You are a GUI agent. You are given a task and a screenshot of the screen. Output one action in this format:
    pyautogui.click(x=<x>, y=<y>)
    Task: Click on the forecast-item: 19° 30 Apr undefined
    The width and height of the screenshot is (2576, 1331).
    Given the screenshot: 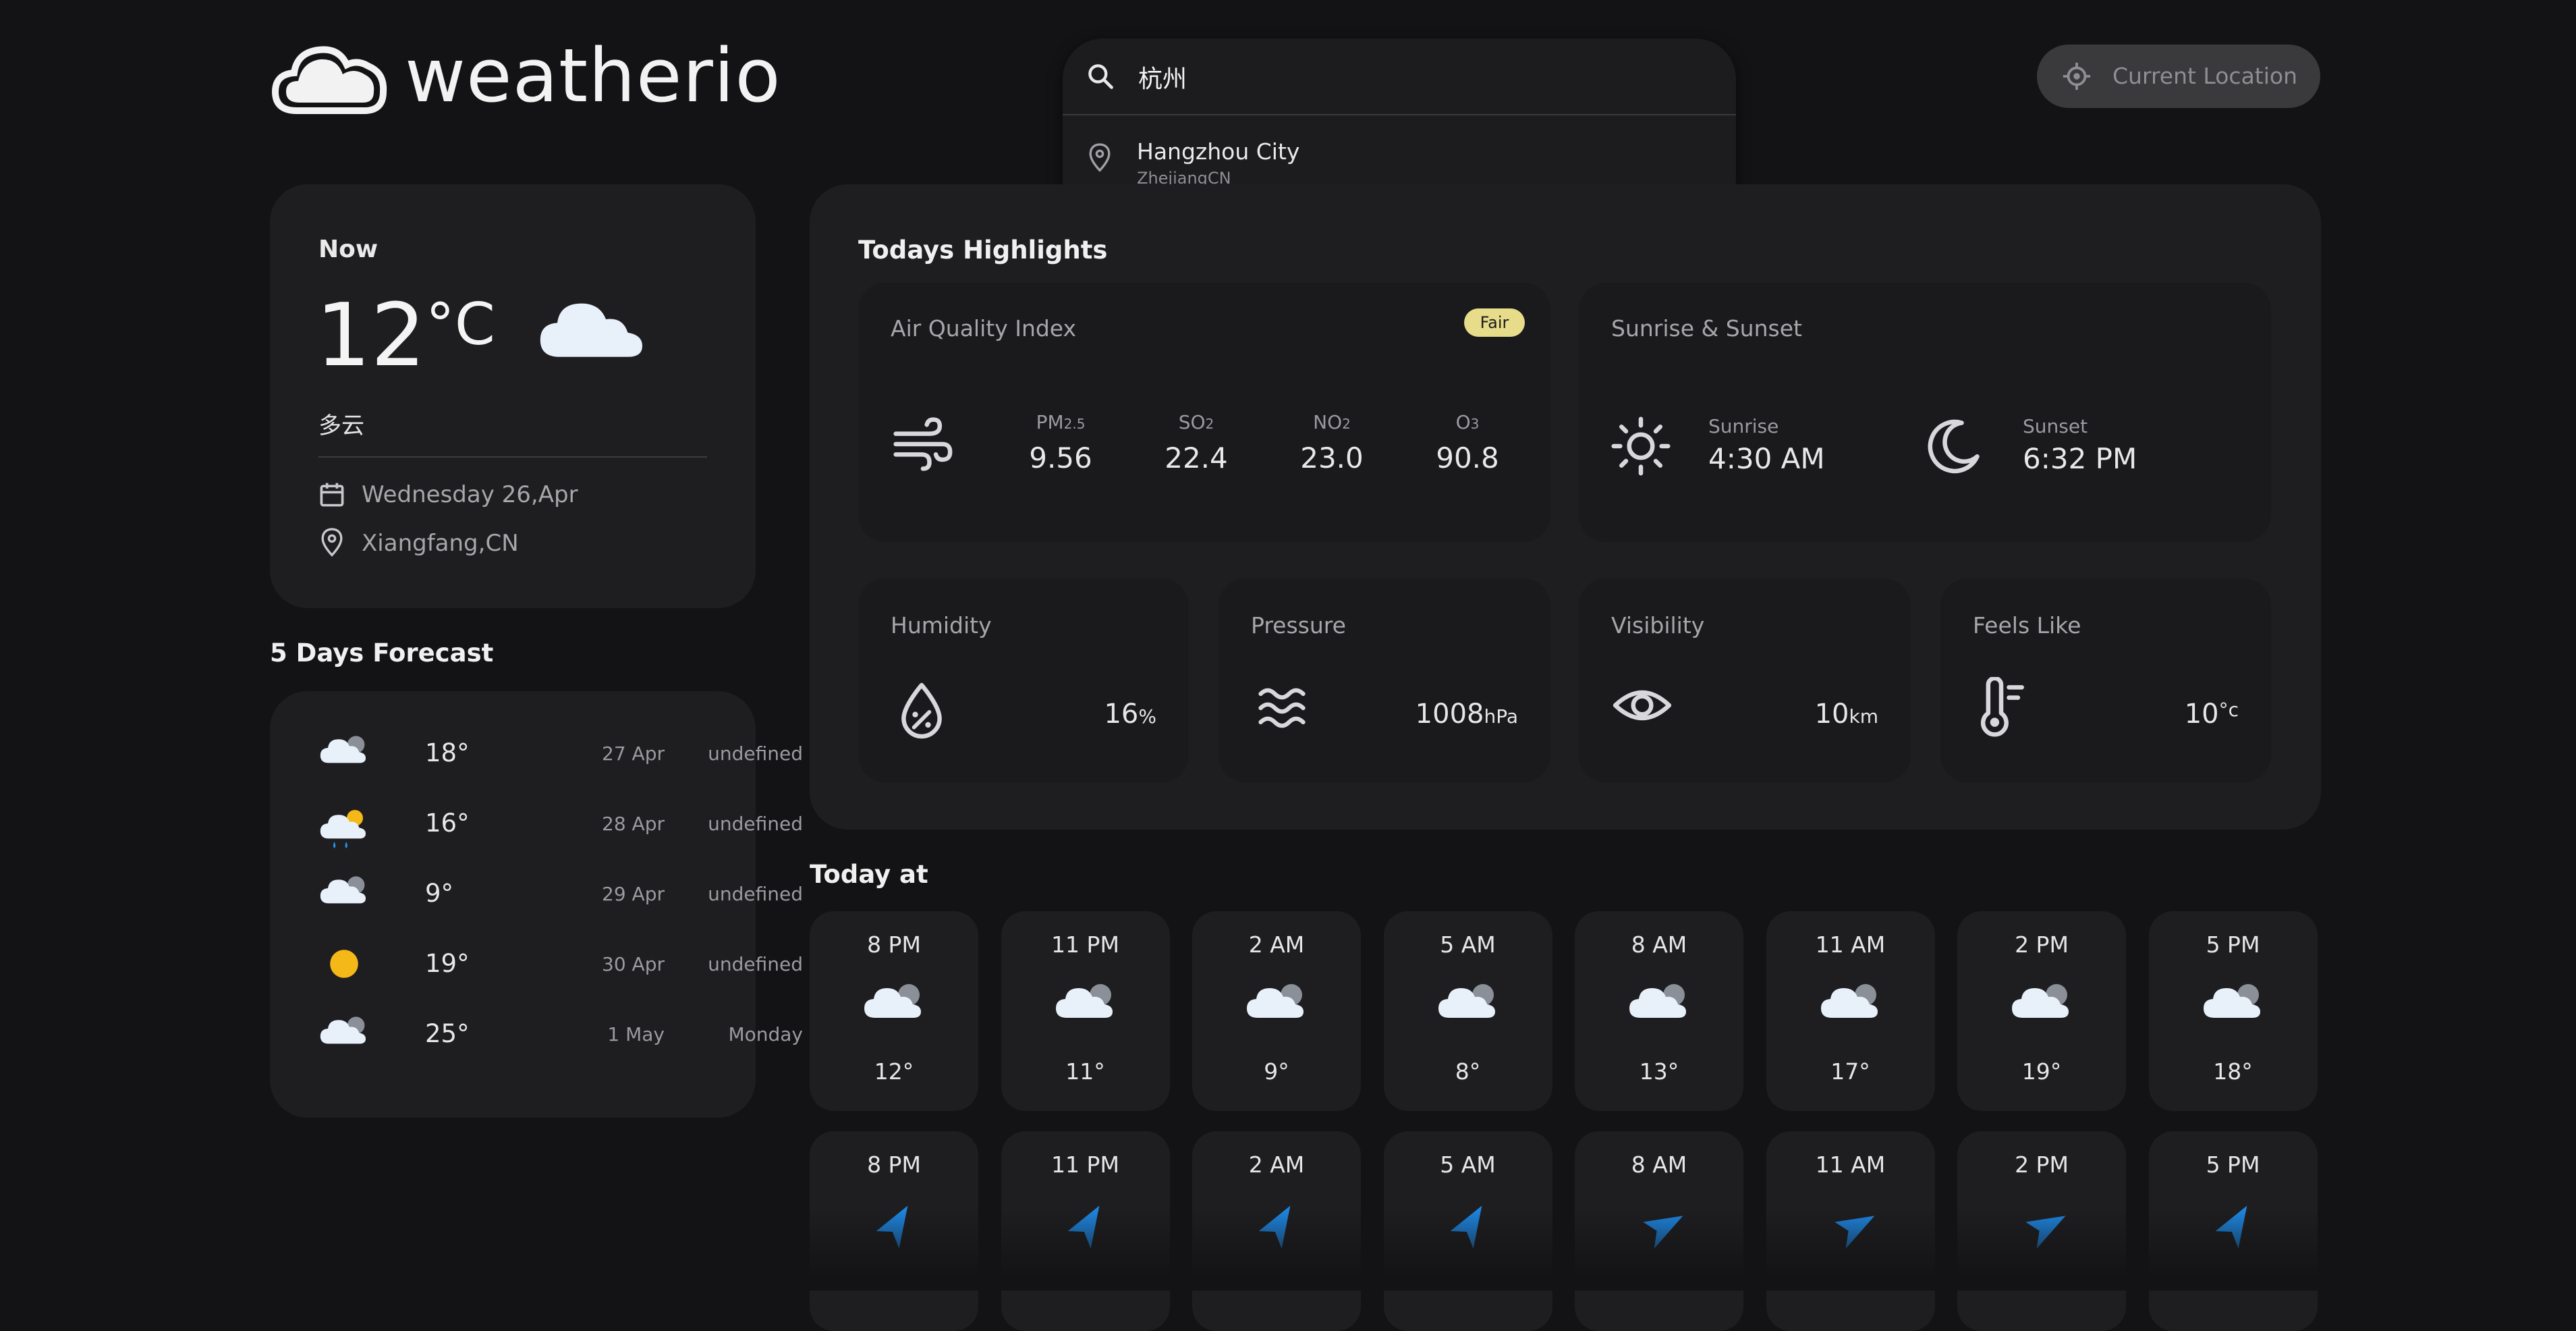 What is the action you would take?
    pyautogui.click(x=560, y=964)
    